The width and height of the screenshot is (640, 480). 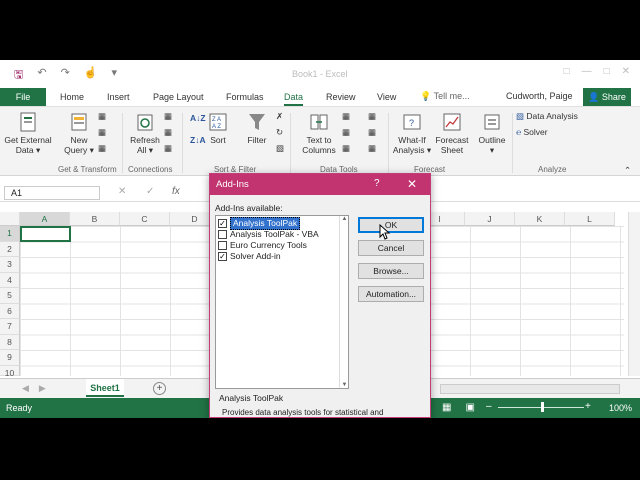 What do you see at coordinates (10, 296) in the screenshot?
I see `row-header: 5` at bounding box center [10, 296].